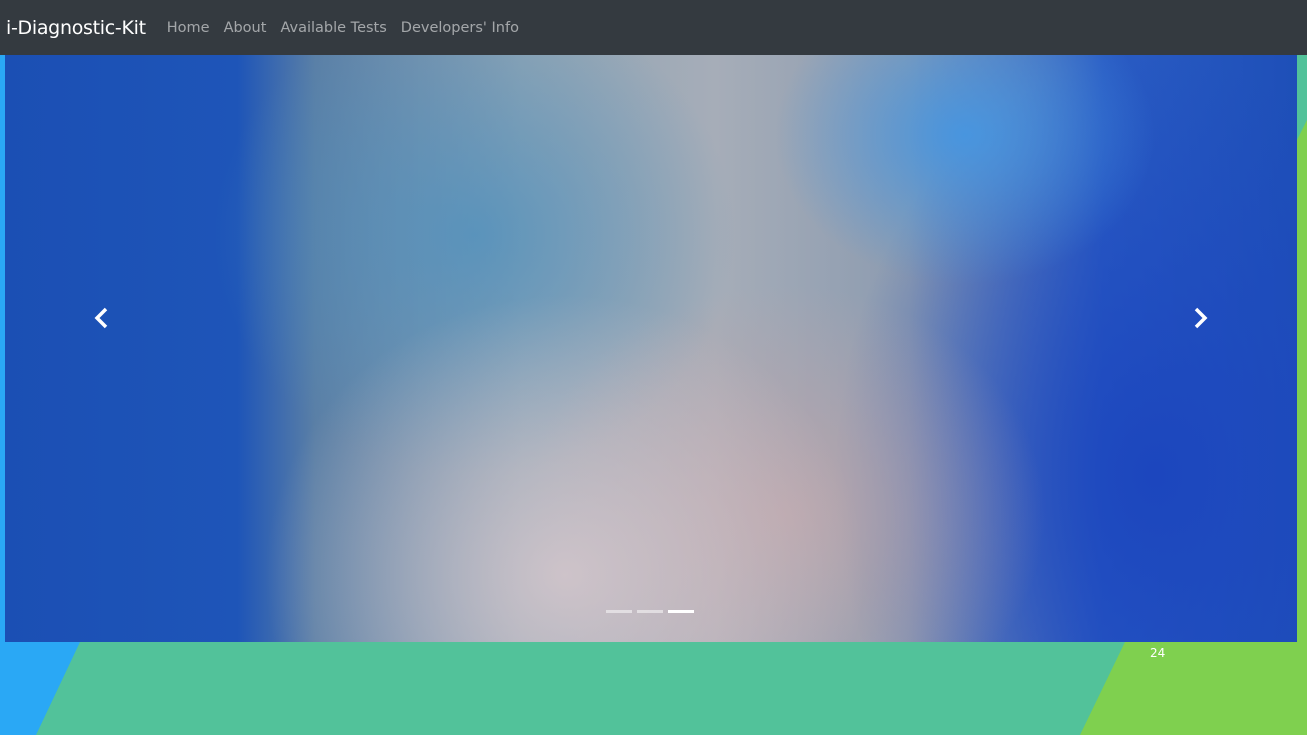 The width and height of the screenshot is (1307, 735). I want to click on chevron-right-icon, so click(1201, 318).